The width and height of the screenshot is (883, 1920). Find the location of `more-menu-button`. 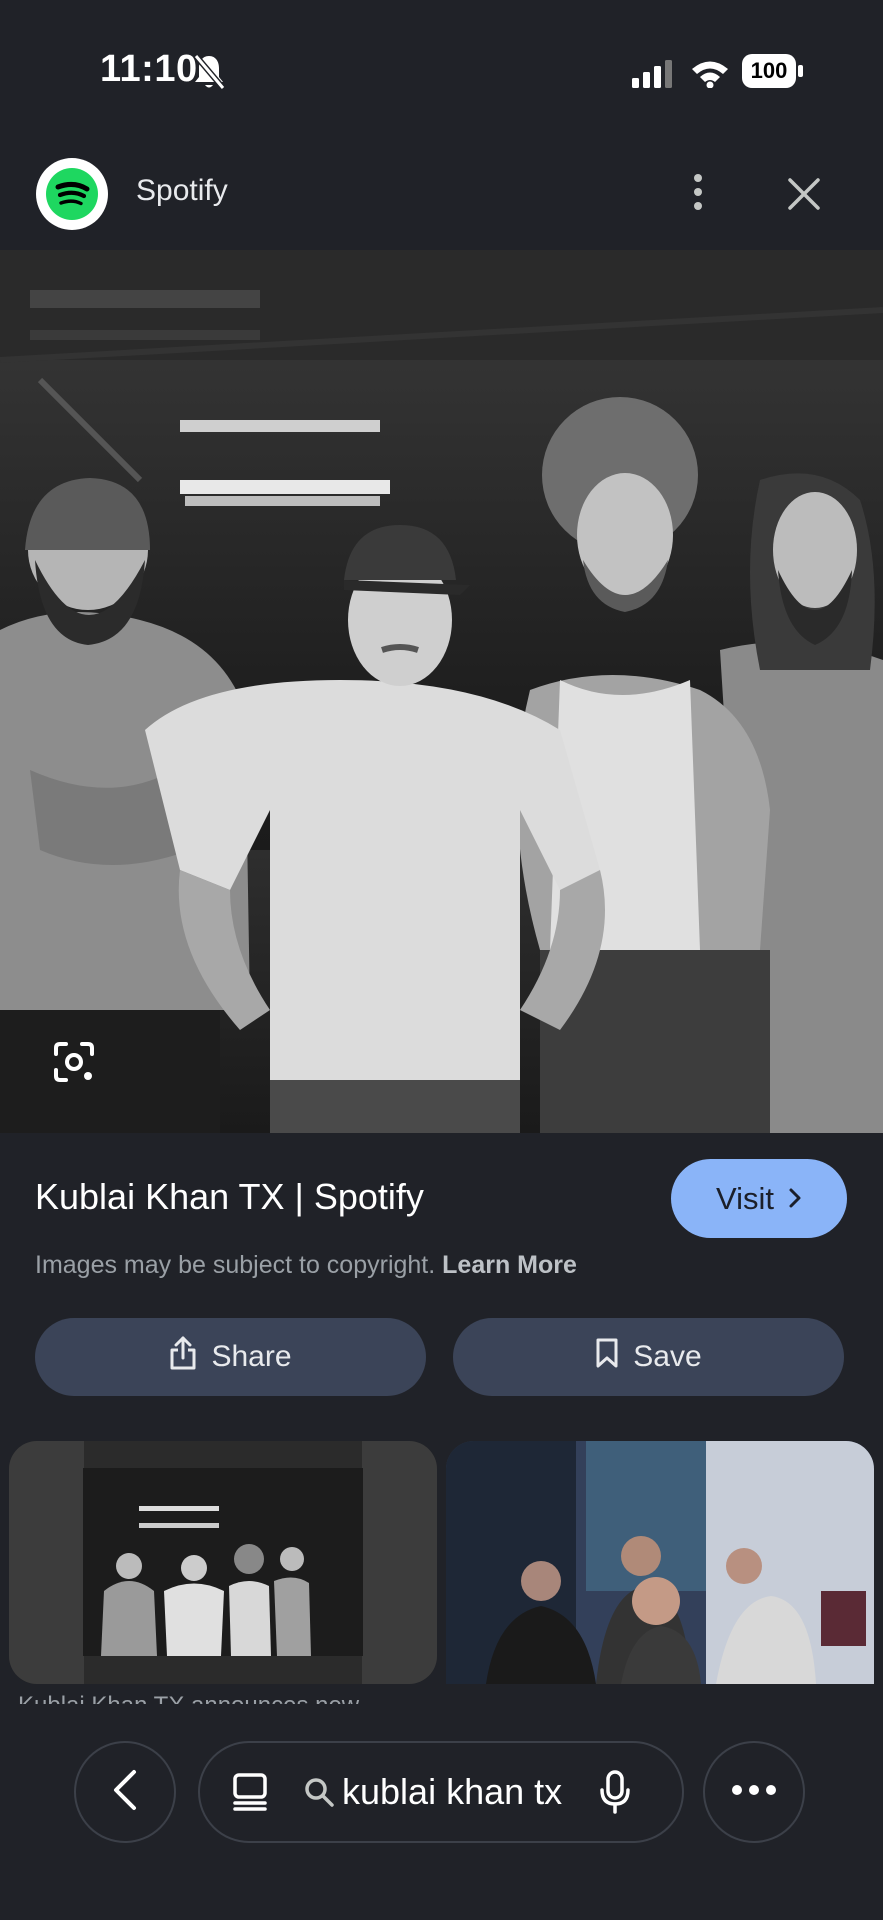

more-menu-button is located at coordinates (754, 1792).